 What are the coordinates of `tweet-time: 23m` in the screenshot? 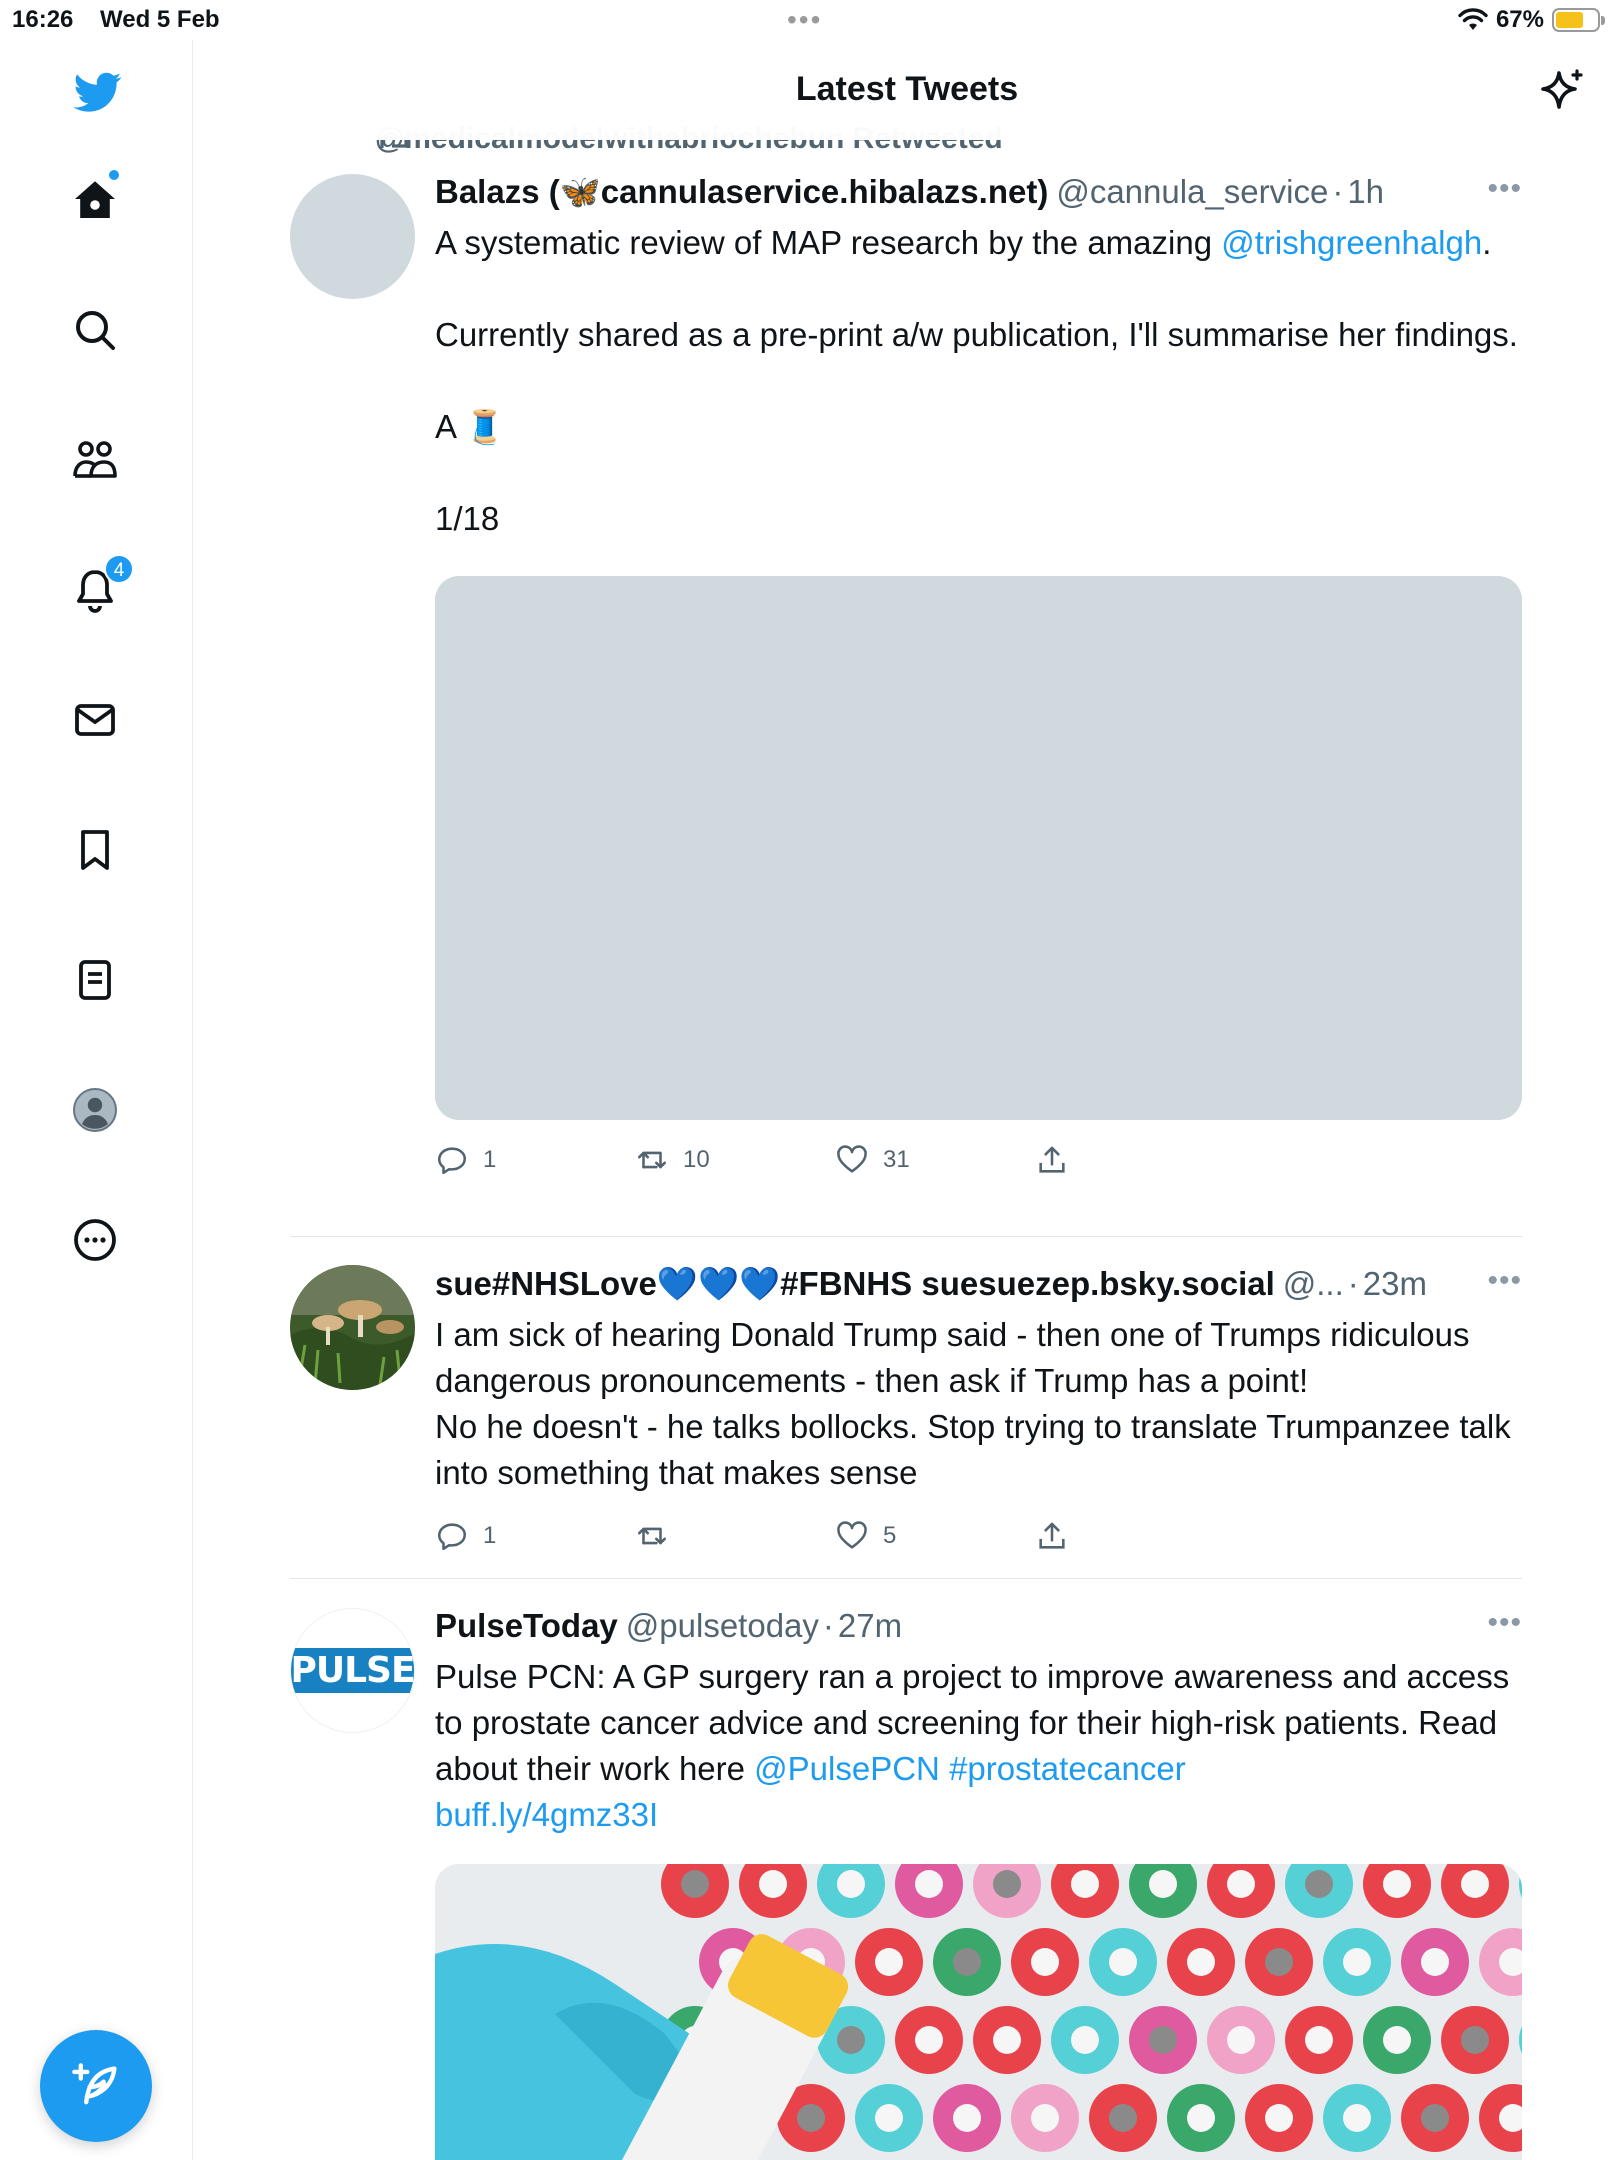 It's located at (1395, 1284).